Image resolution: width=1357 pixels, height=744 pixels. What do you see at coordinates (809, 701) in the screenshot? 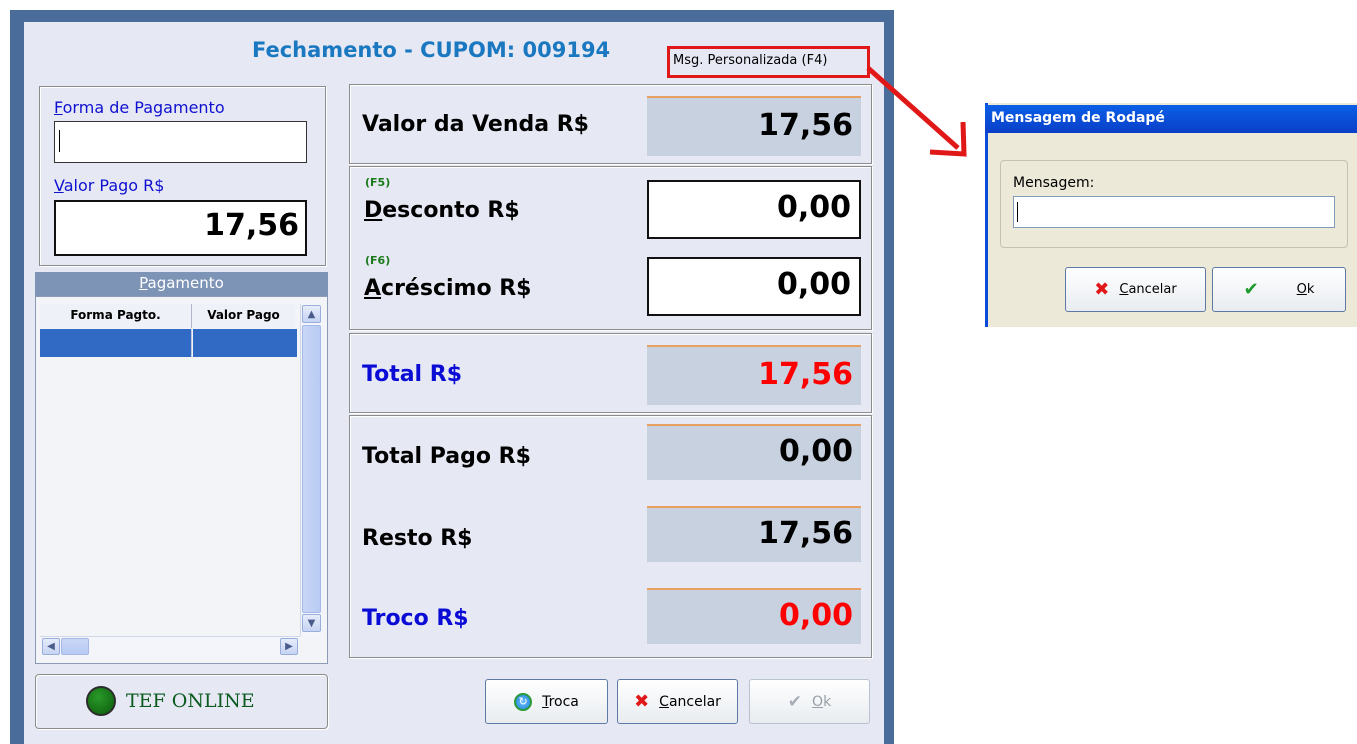
I see `ok-button: ✔ Ok` at bounding box center [809, 701].